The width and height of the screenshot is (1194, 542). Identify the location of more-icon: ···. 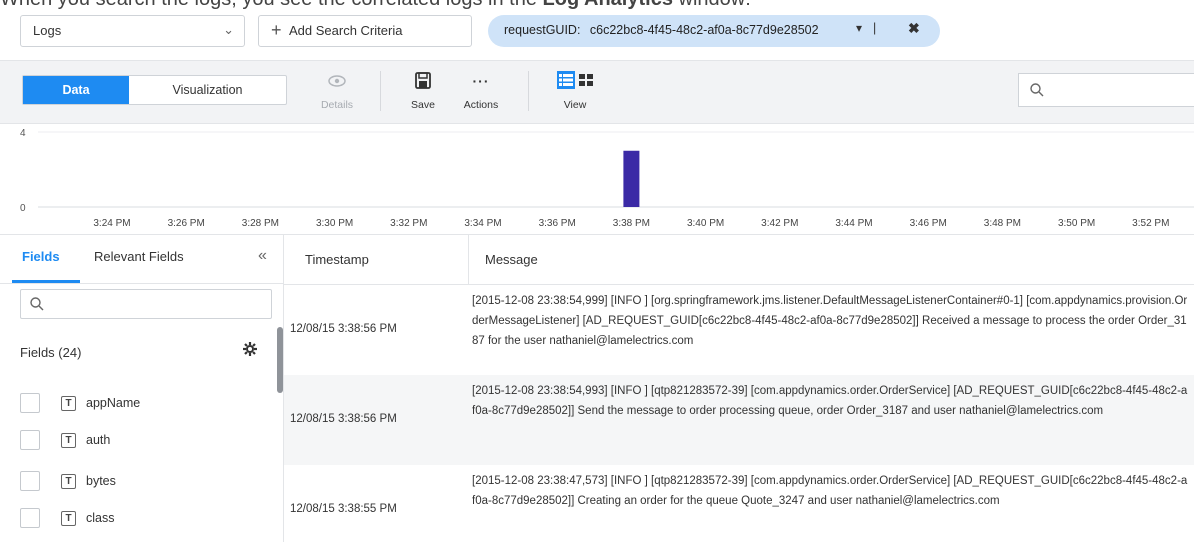
(481, 81).